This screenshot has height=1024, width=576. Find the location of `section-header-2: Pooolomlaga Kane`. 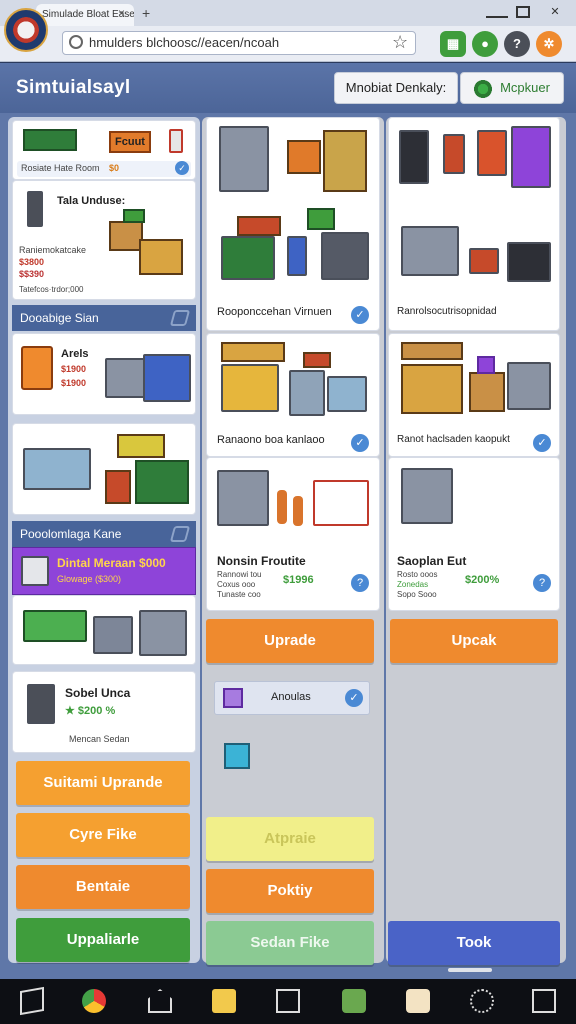

section-header-2: Pooolomlaga Kane is located at coordinates (104, 534).